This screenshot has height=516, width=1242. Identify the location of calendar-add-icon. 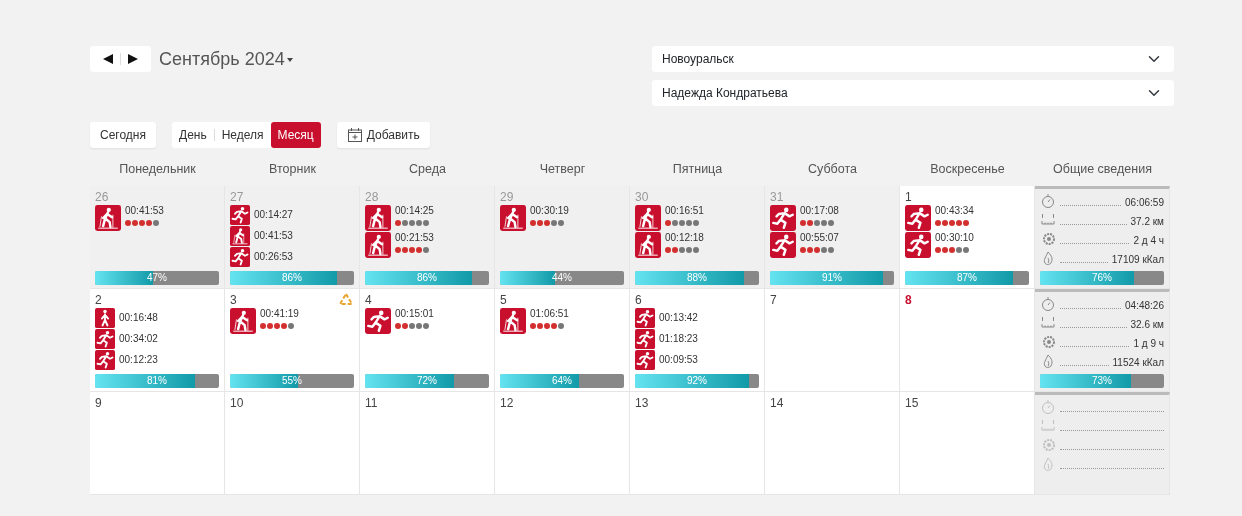
(354, 135).